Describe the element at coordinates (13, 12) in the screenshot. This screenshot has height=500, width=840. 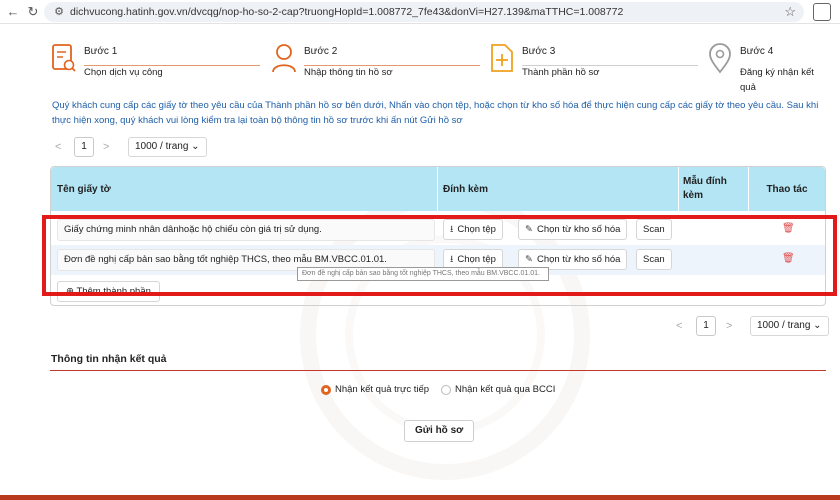
I see `back-icon: ←` at that location.